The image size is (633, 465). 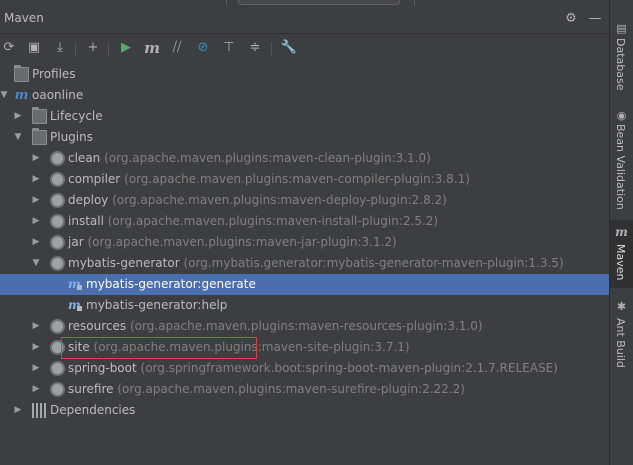 What do you see at coordinates (620, 343) in the screenshot?
I see `sidebar-tab-label: Ant Build` at bounding box center [620, 343].